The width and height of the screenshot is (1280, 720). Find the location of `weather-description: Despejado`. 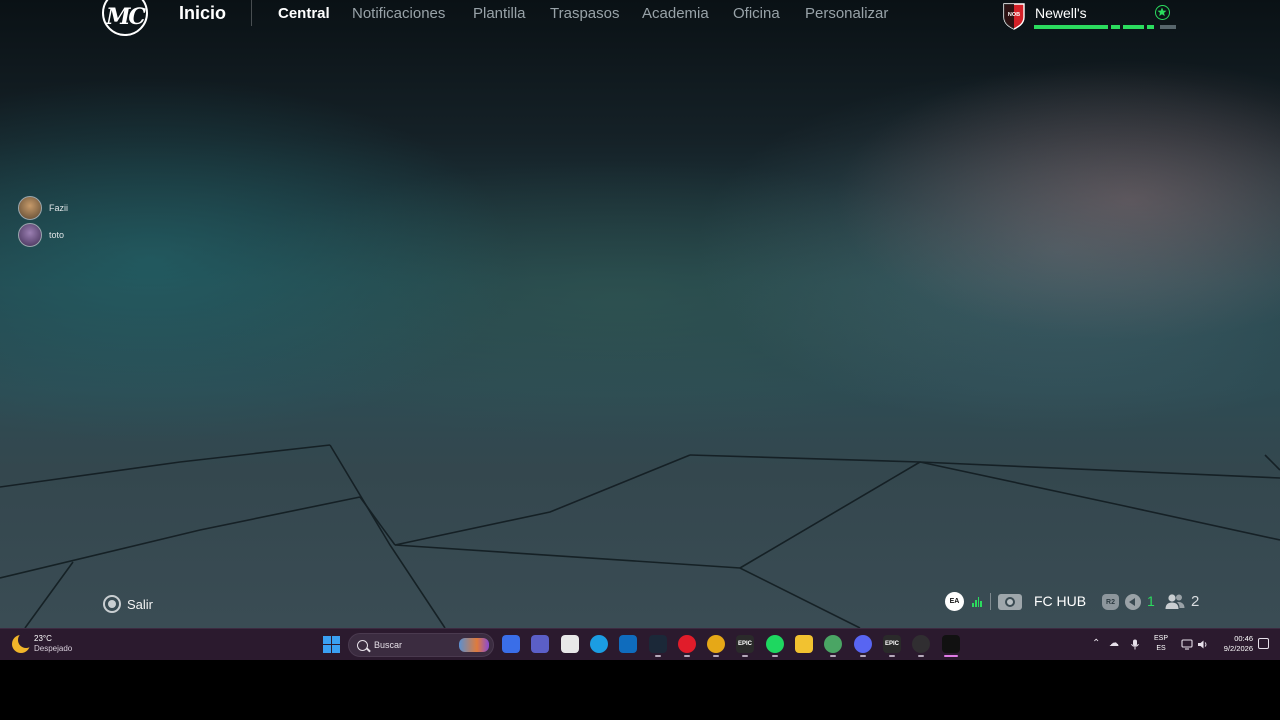

weather-description: Despejado is located at coordinates (53, 648).